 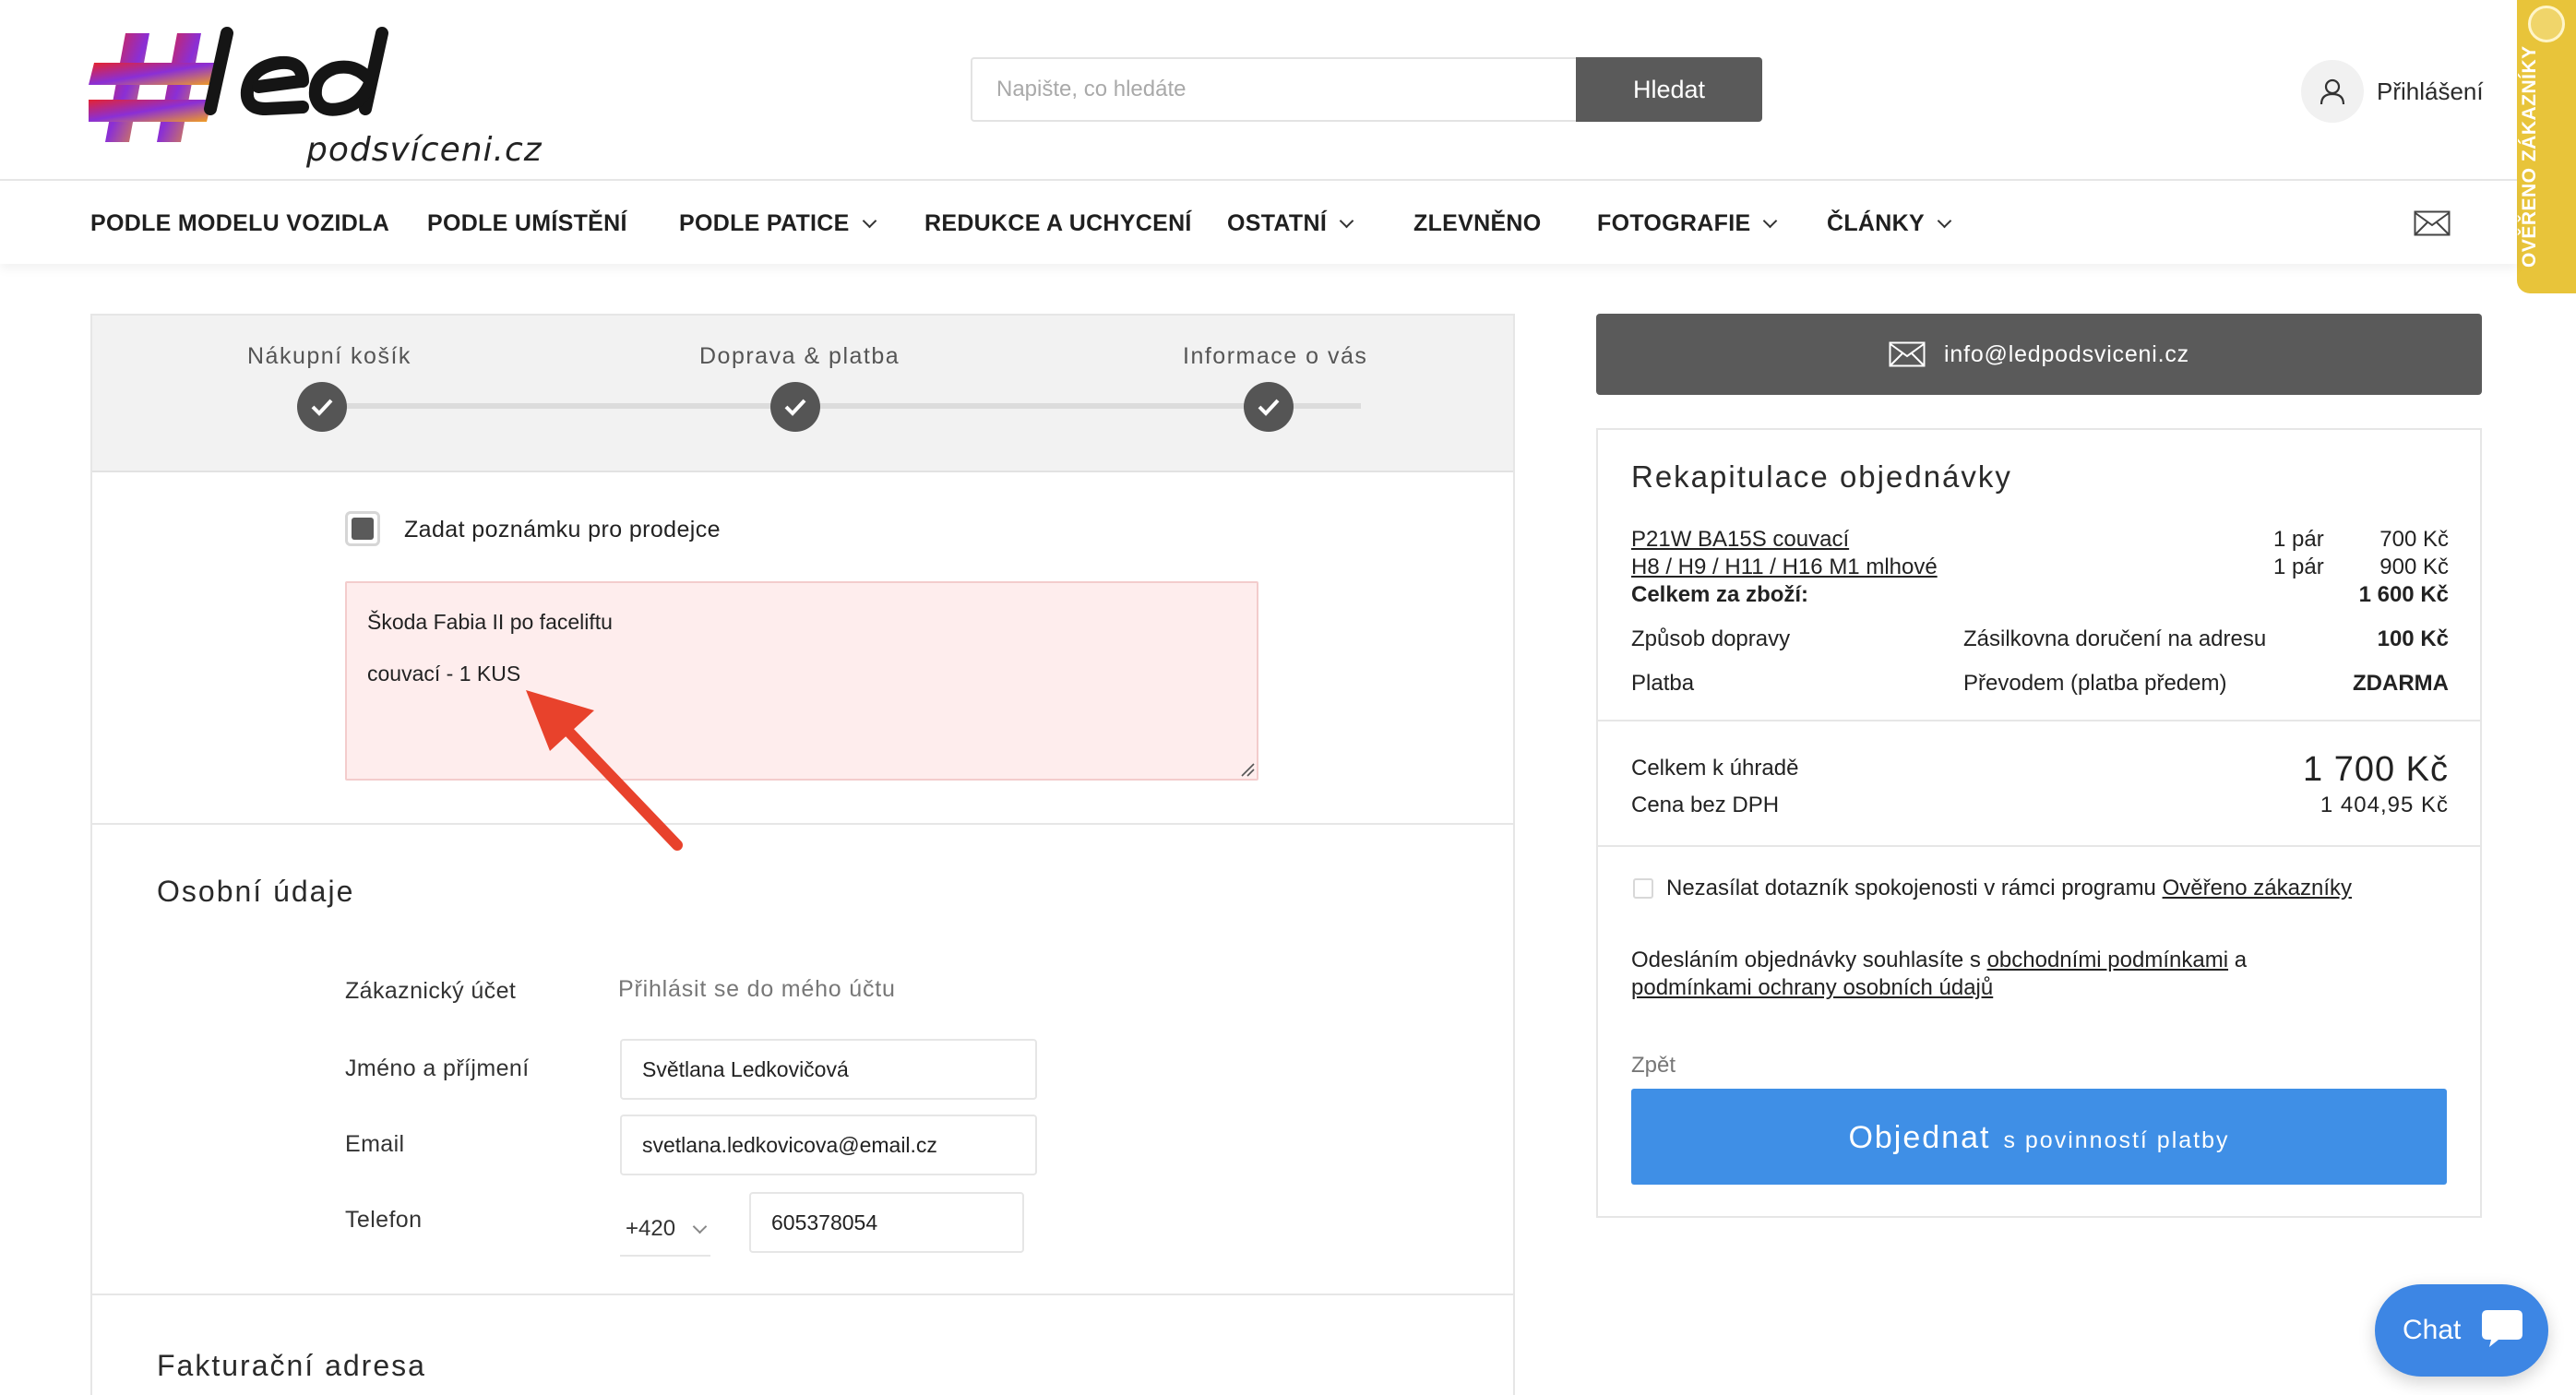 I want to click on nav-item-ostatni: OSTATNÍ, so click(x=1290, y=224).